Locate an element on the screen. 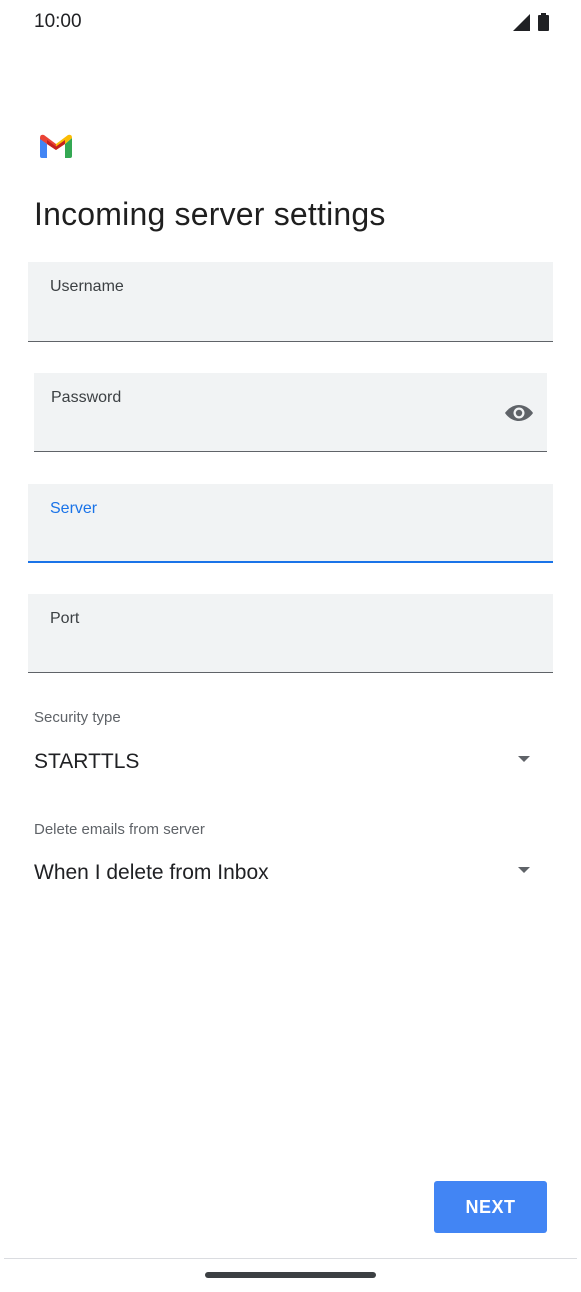 The image size is (581, 1292). security-type-dropdown: STARTTLS is located at coordinates (284, 761).